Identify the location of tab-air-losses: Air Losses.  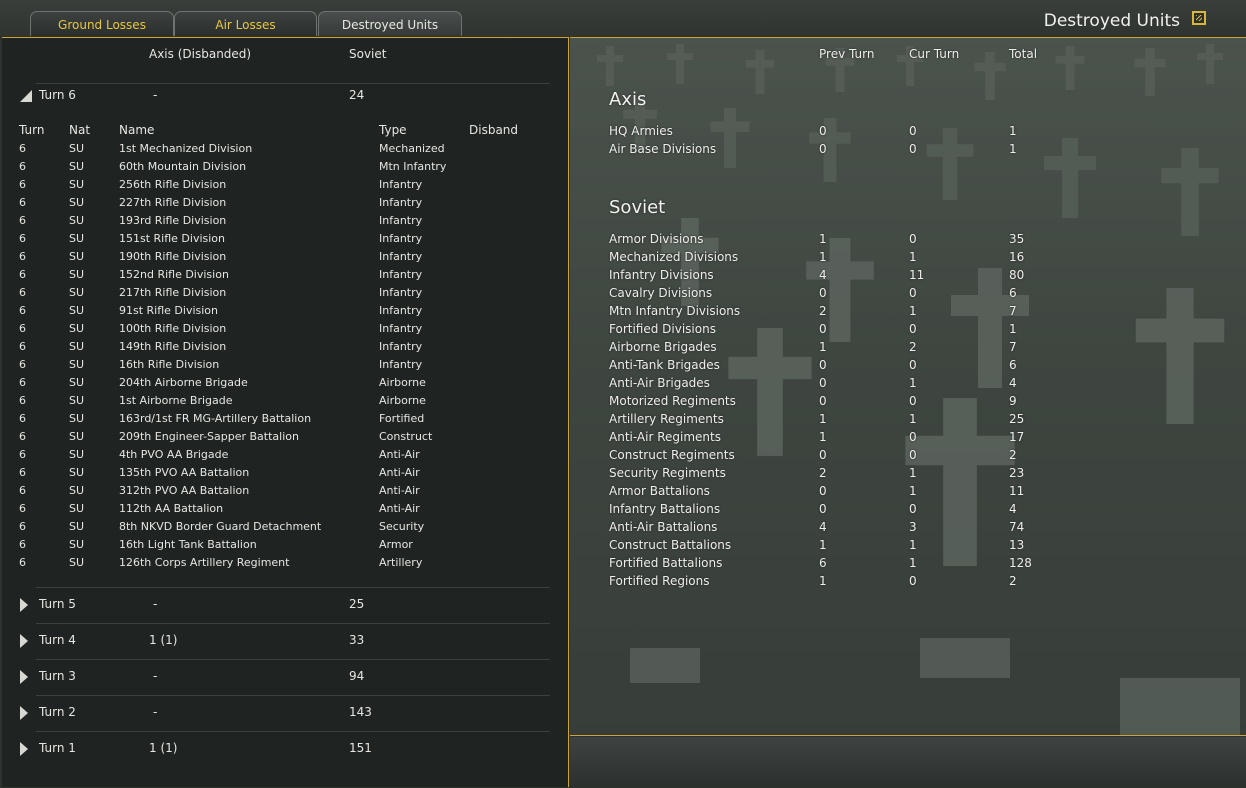
(245, 23).